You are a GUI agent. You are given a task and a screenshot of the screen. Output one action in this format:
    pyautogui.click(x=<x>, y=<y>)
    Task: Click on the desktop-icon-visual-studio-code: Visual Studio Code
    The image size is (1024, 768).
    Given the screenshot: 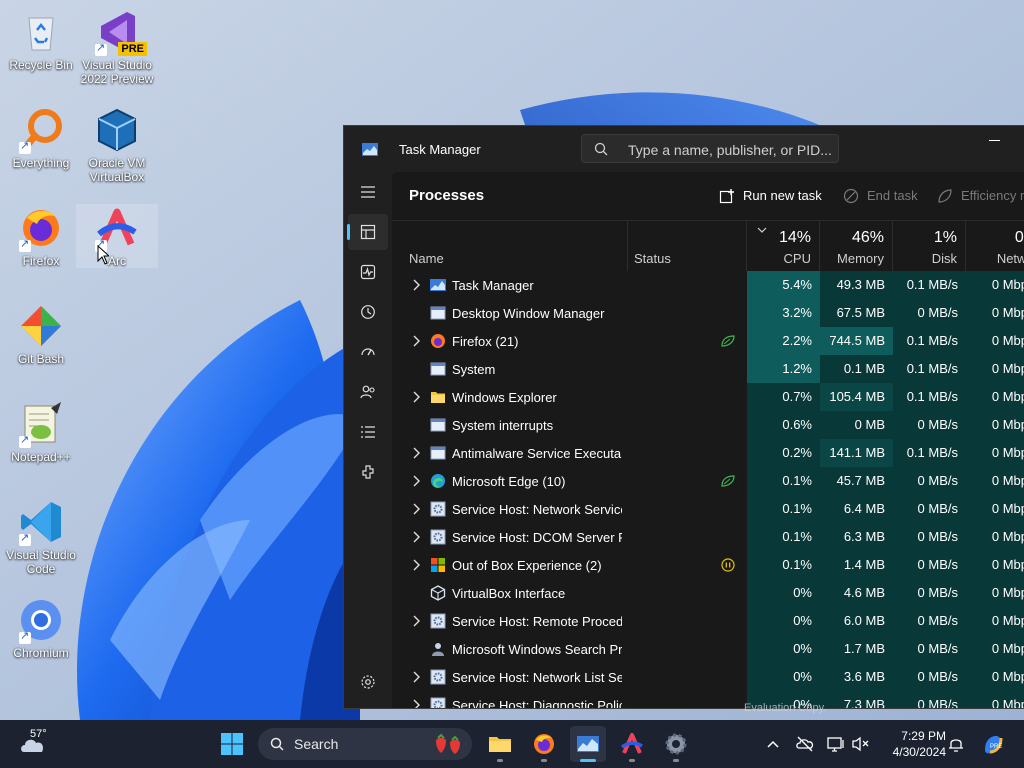 What is the action you would take?
    pyautogui.click(x=41, y=537)
    